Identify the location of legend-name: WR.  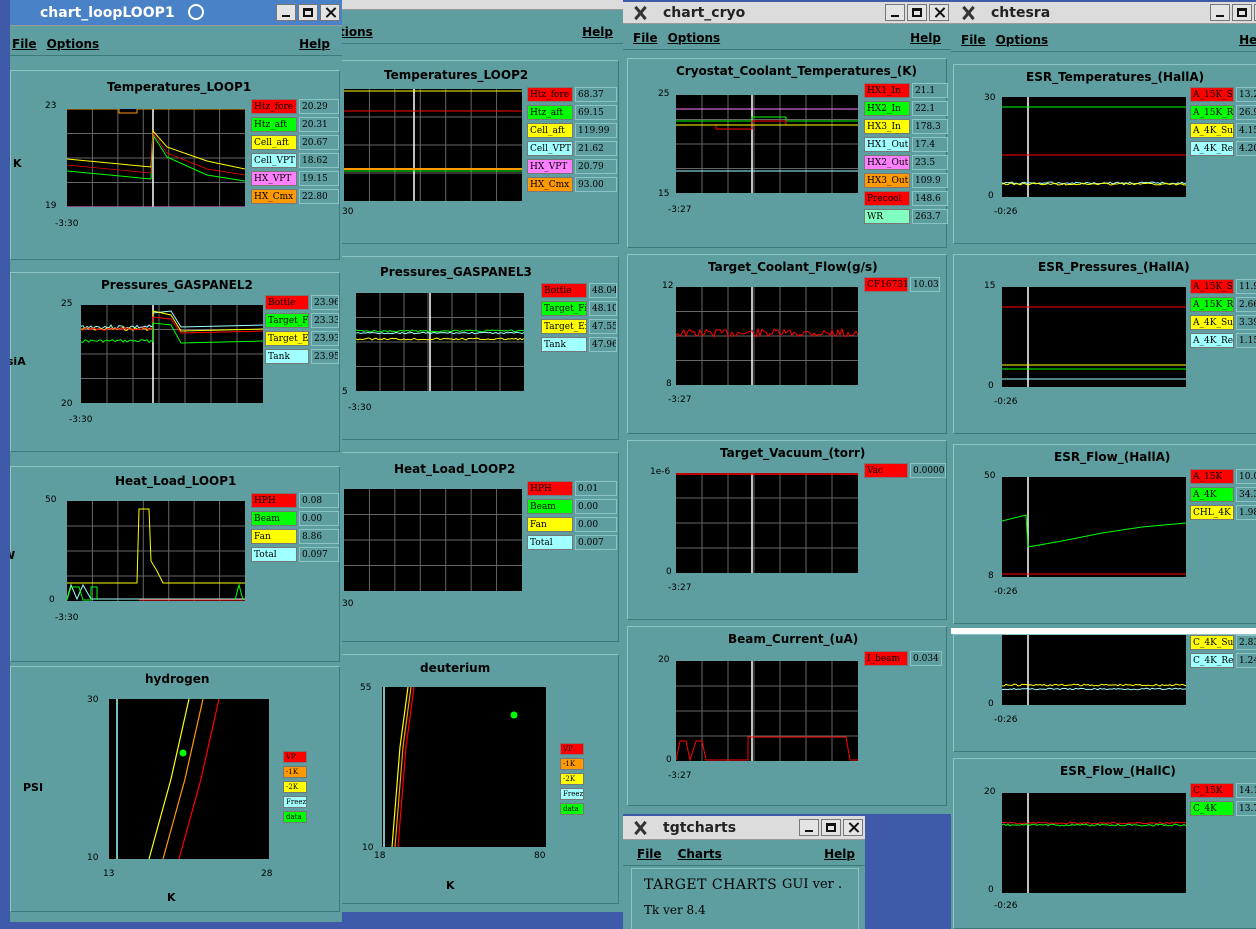
(887, 216).